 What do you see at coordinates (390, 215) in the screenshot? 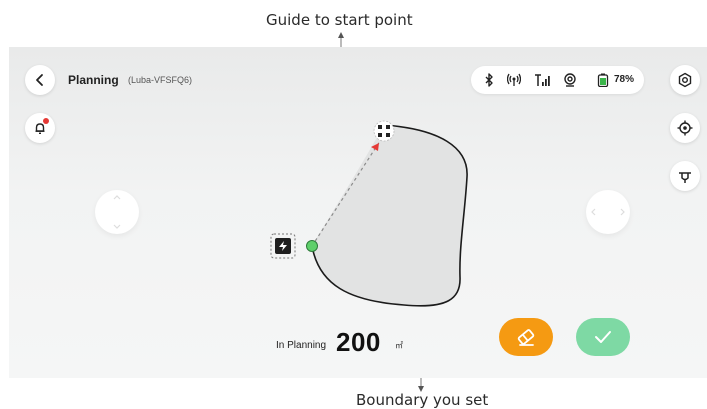
I see `boundary-area` at bounding box center [390, 215].